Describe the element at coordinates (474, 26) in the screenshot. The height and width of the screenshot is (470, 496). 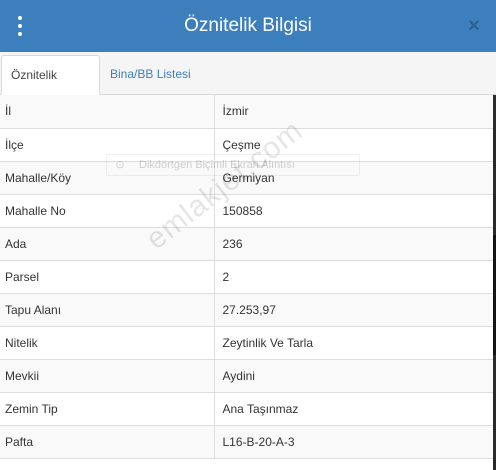
I see `close-icon: ×` at that location.